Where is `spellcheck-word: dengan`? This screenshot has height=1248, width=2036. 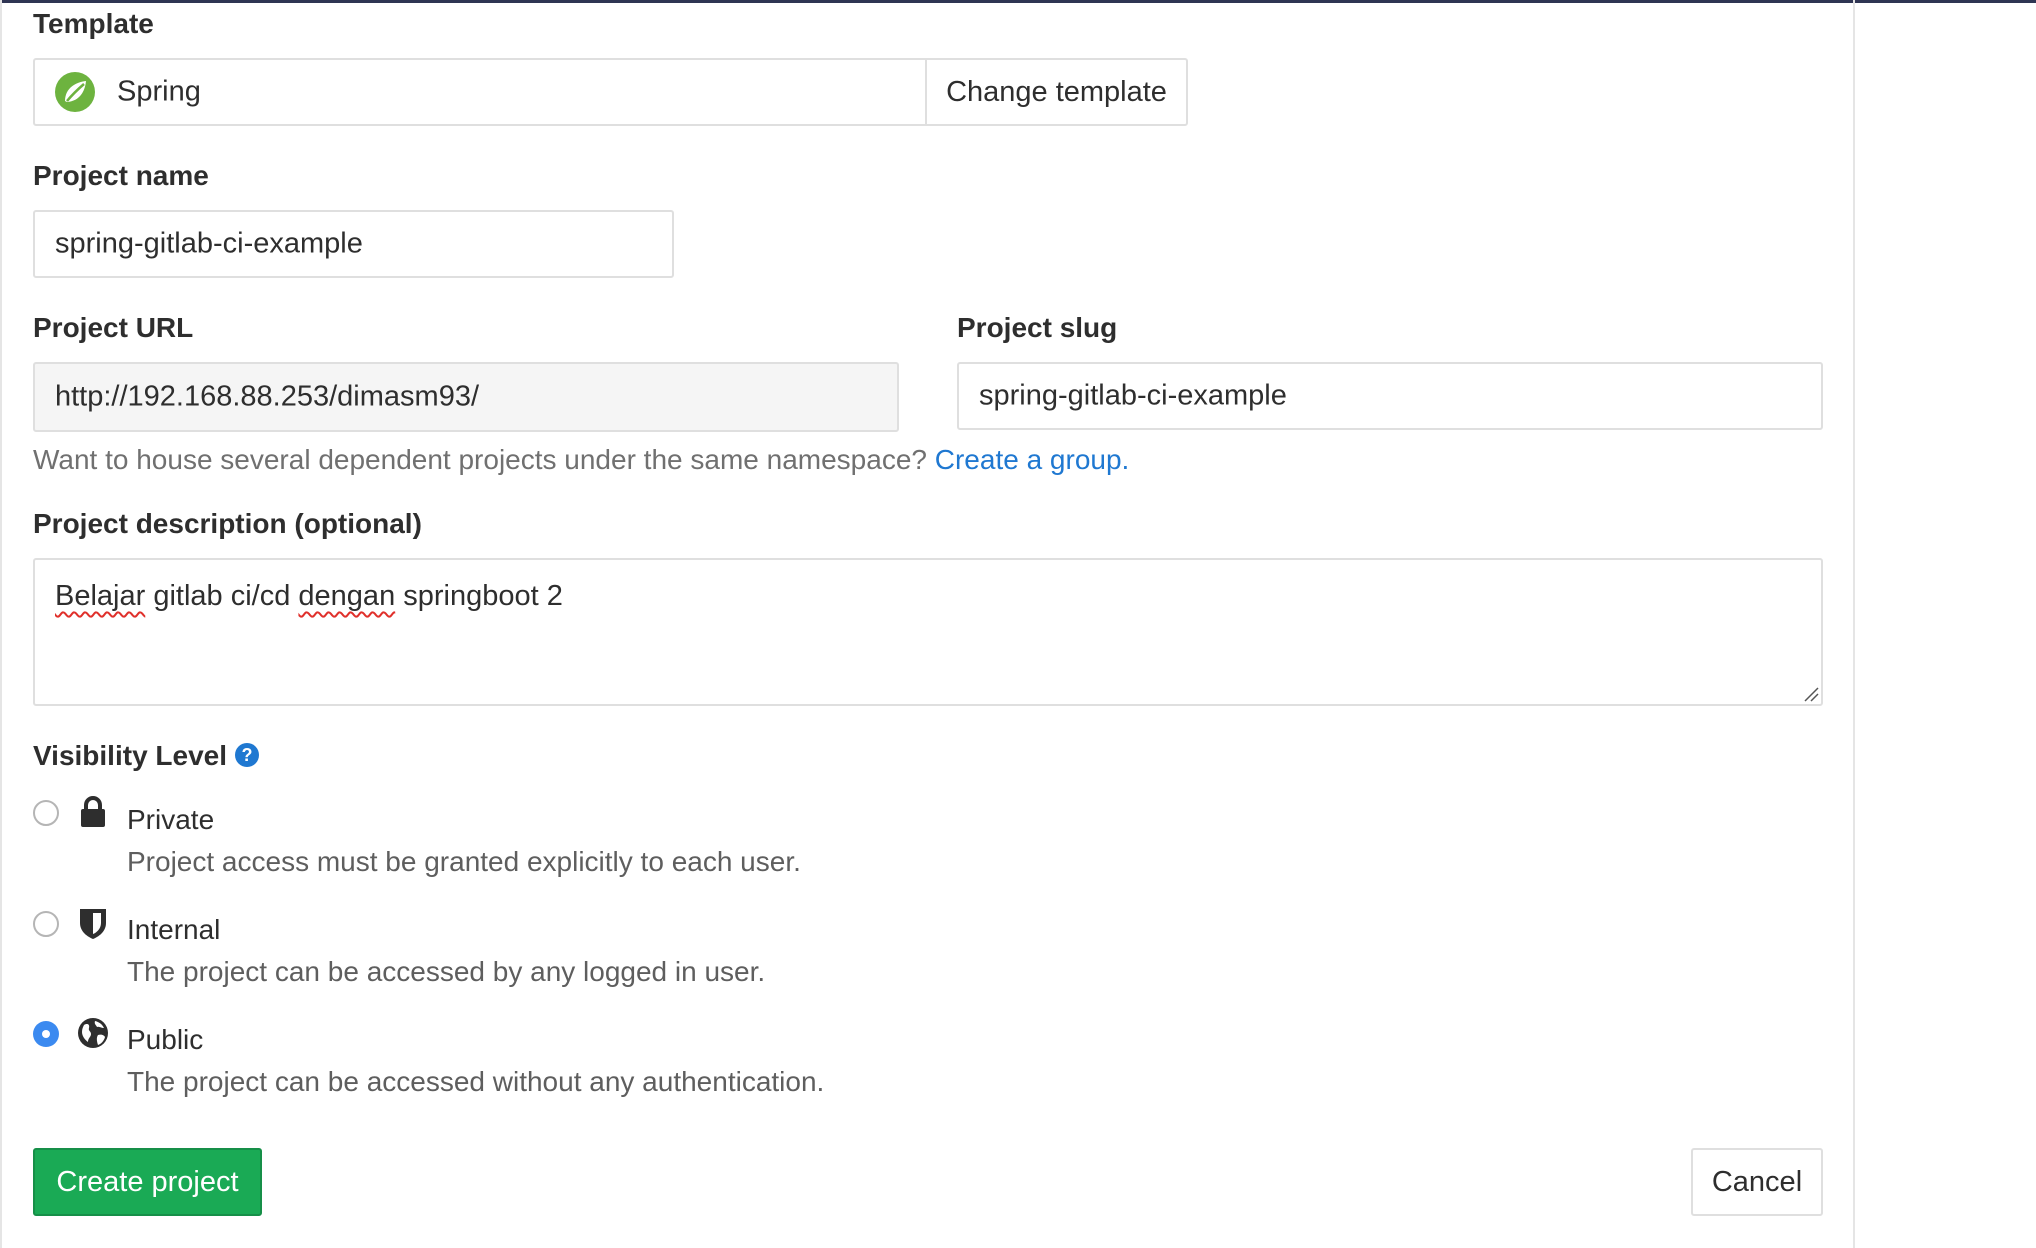
spellcheck-word: dengan is located at coordinates (347, 596).